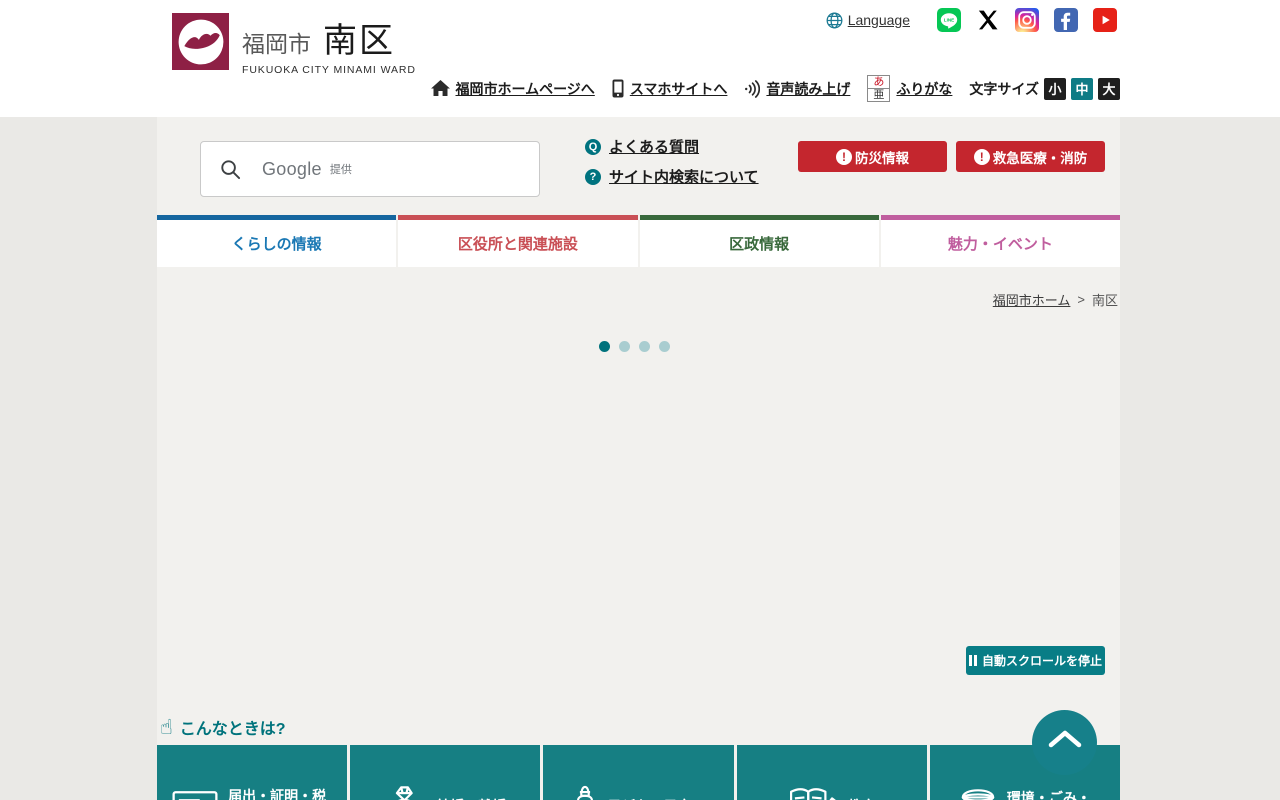  I want to click on breadcrumb: 福岡市ホーム > 南区, so click(1055, 299).